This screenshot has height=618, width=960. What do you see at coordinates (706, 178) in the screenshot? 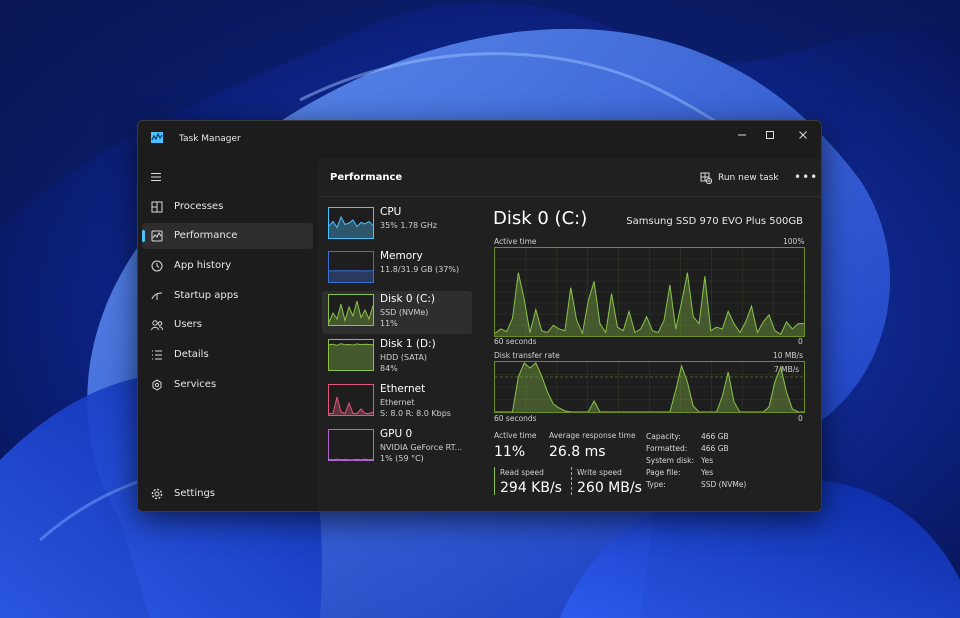
I see `run-task-icon` at bounding box center [706, 178].